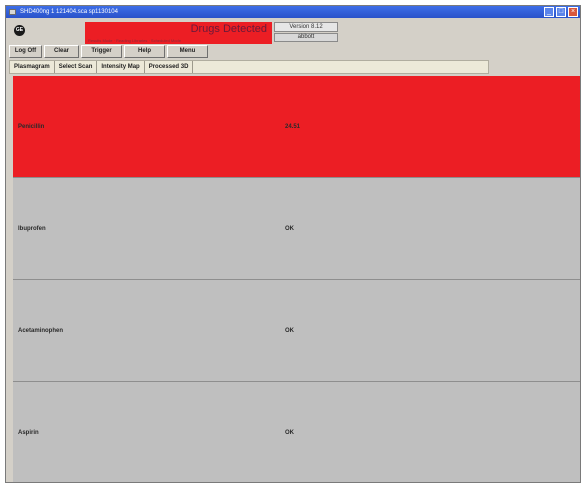 Image resolution: width=585 pixels, height=486 pixels. I want to click on drug-name: Acetaminophen, so click(41, 331).